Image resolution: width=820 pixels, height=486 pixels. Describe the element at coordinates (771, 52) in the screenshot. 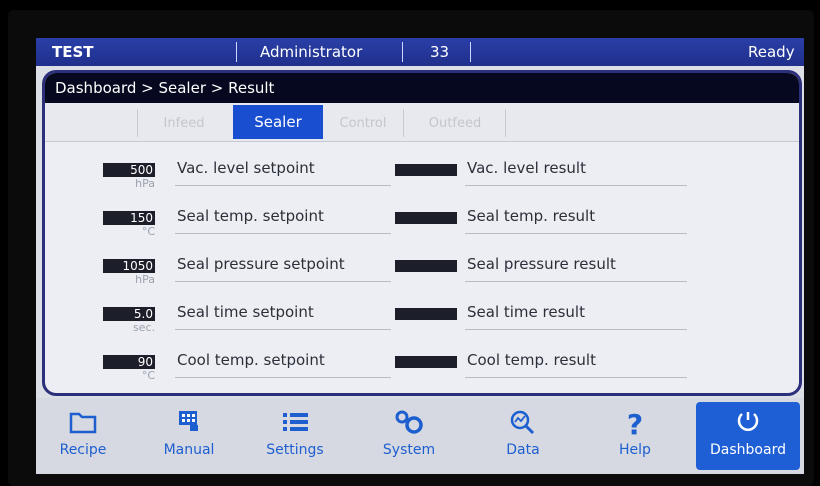

I see `status-state: Ready` at that location.